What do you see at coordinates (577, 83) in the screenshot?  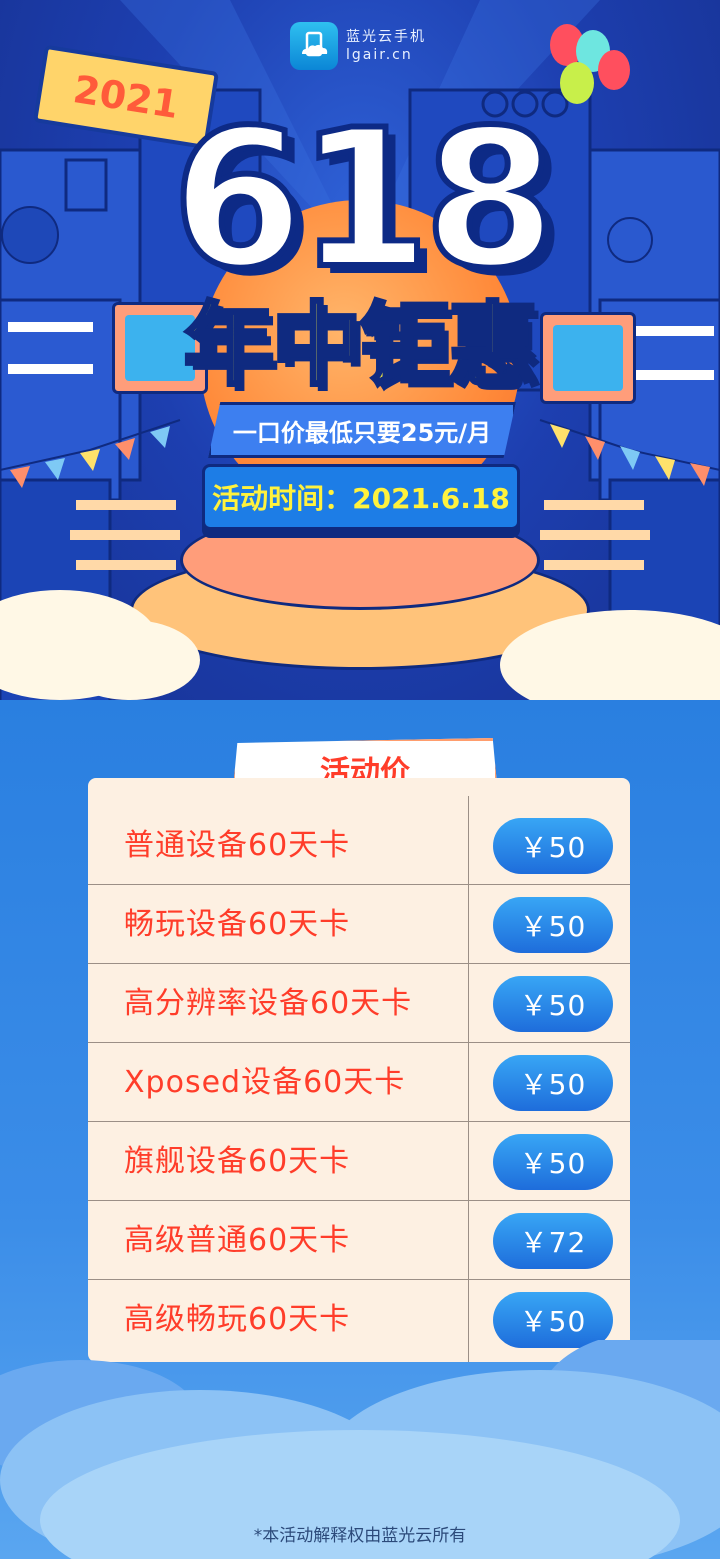 I see `balloon-green-icon` at bounding box center [577, 83].